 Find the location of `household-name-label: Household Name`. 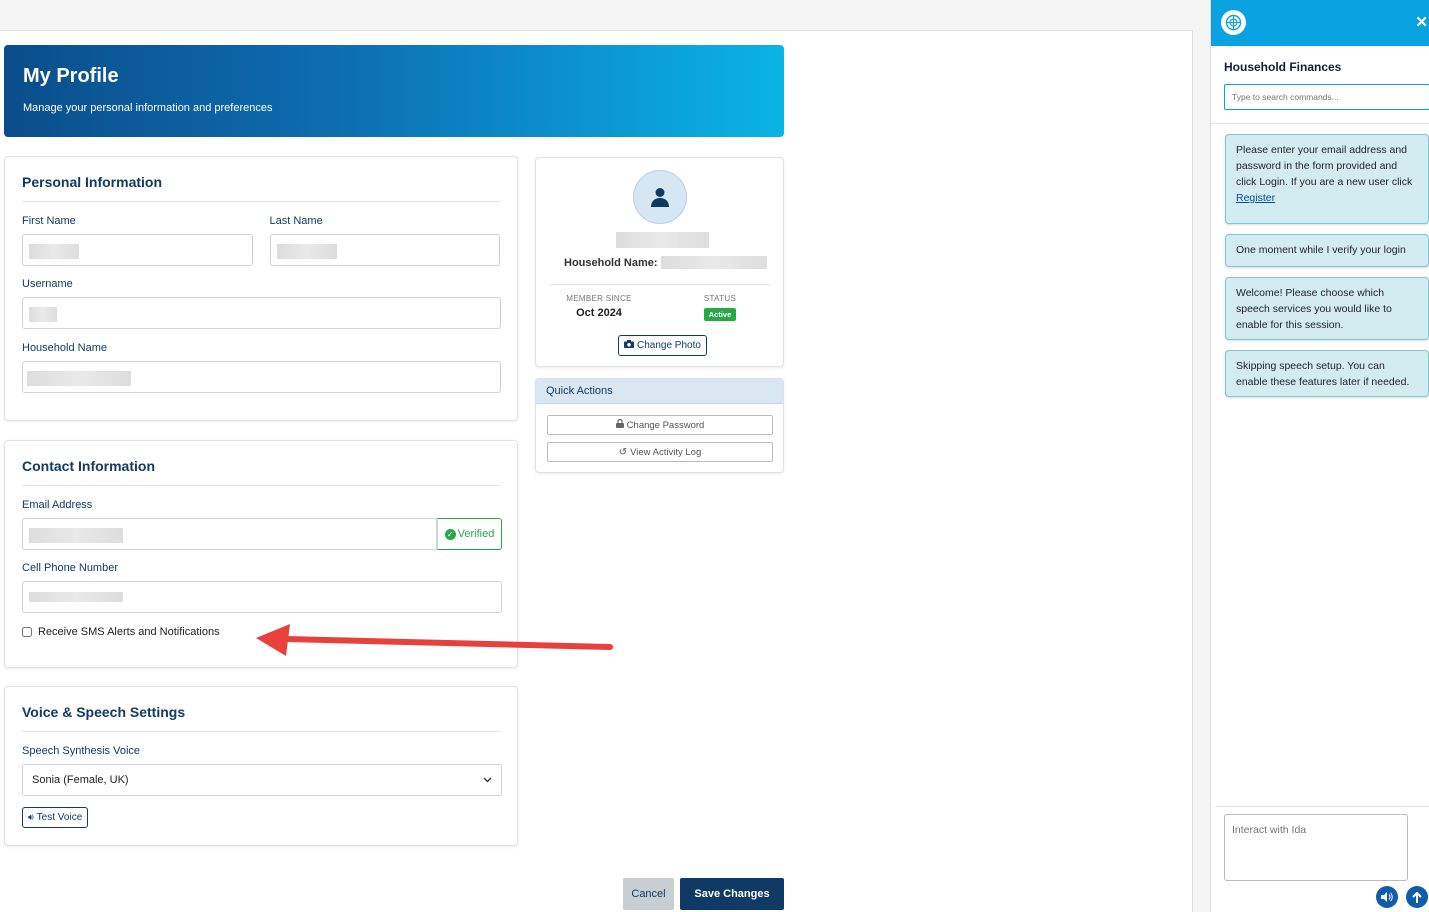

household-name-label: Household Name is located at coordinates (64, 348).